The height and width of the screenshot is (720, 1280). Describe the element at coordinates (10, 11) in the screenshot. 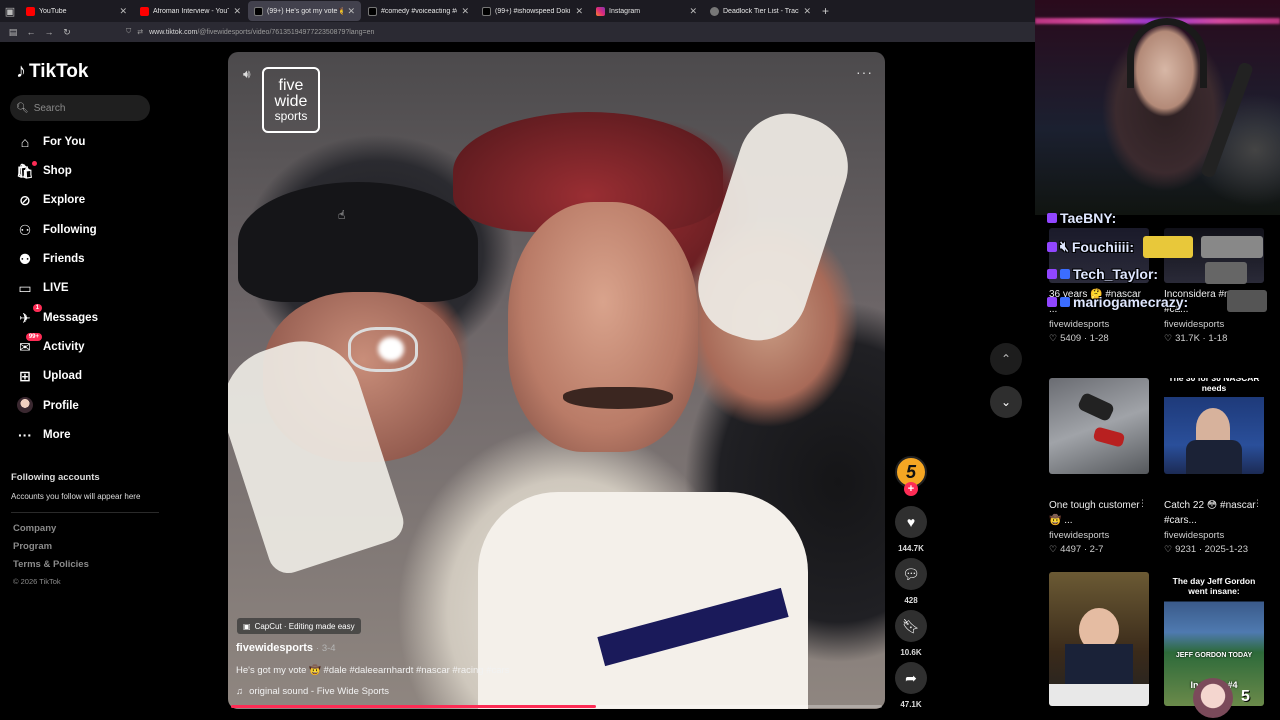

I see `tab-list-icon: ▣` at that location.